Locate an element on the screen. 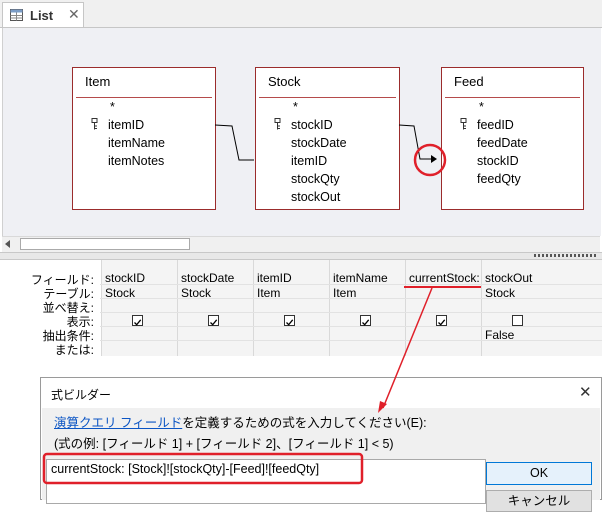 Image resolution: width=602 pixels, height=512 pixels. table-title: Item is located at coordinates (98, 81).